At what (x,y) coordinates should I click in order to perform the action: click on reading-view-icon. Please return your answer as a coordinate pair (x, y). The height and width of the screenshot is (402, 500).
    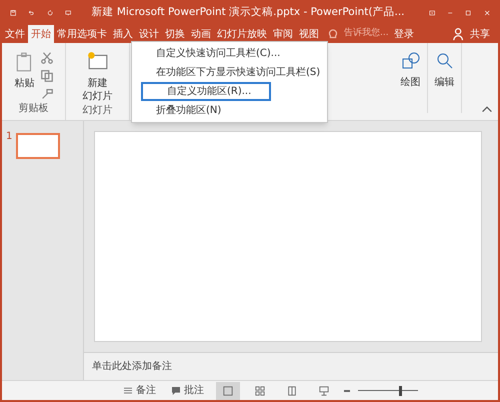
    Looking at the image, I should click on (292, 391).